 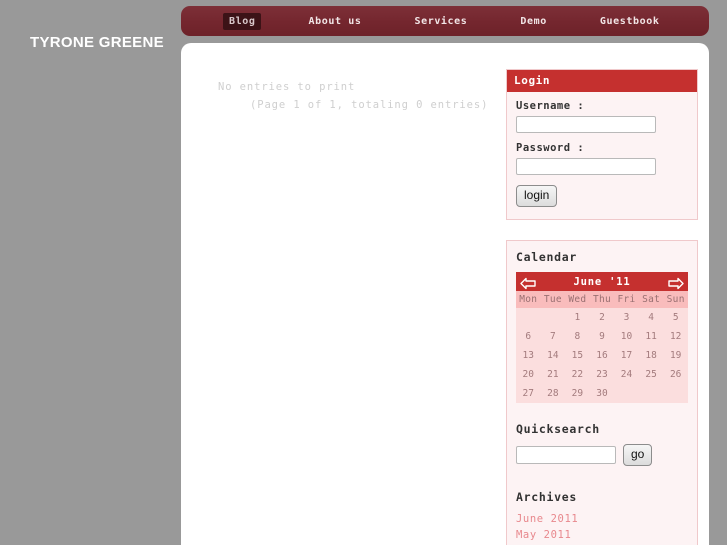 I want to click on calendar-day: 4, so click(x=651, y=317).